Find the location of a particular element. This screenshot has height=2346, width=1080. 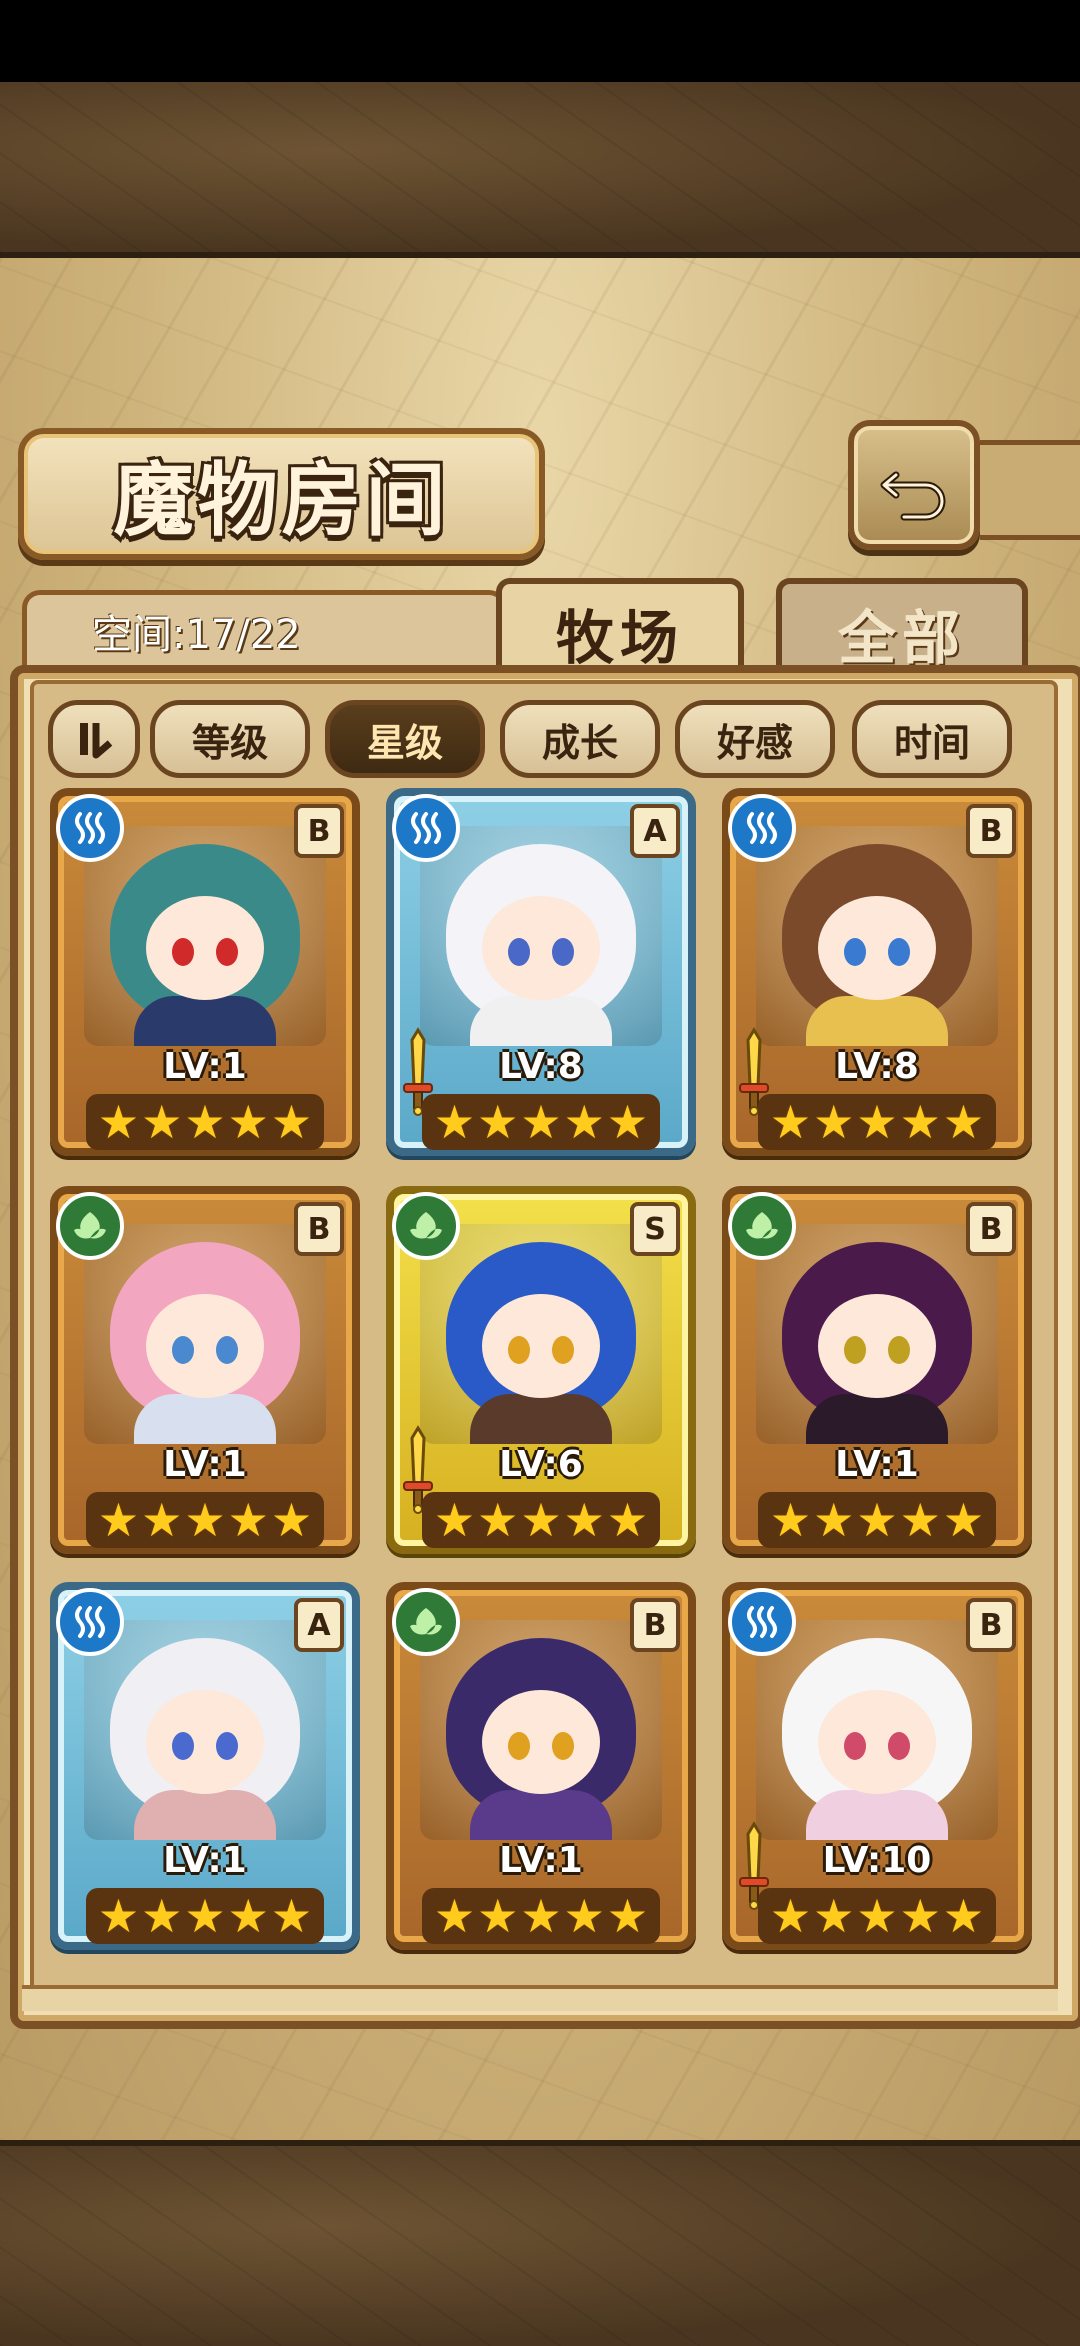

sort-time-label: 时间 is located at coordinates (931, 742).